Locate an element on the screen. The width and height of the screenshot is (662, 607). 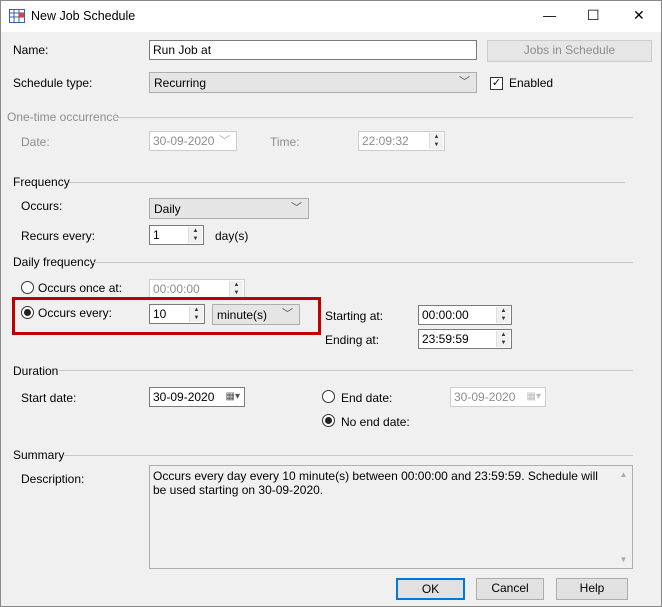
time-label: Time: is located at coordinates (285, 142).